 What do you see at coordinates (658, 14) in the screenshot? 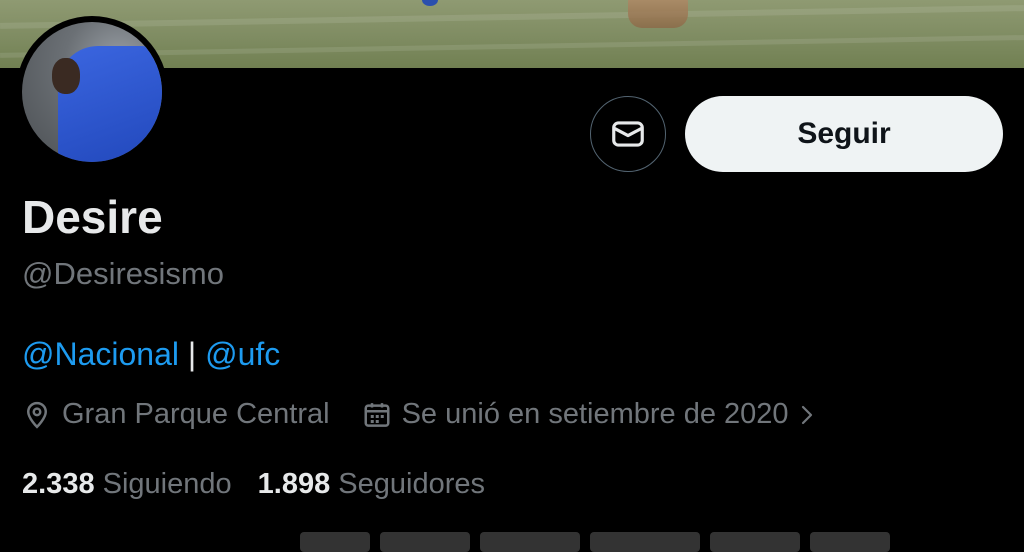
I see `banner-figure` at bounding box center [658, 14].